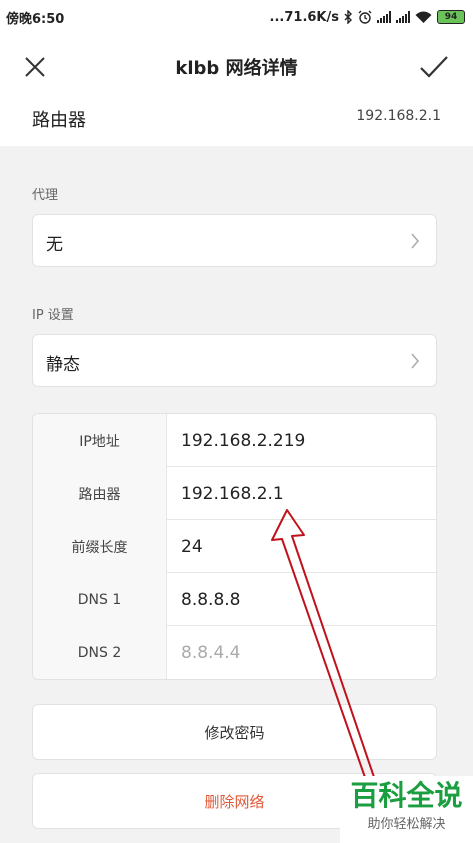  What do you see at coordinates (54, 245) in the screenshot?
I see `proxy-value: 无` at bounding box center [54, 245].